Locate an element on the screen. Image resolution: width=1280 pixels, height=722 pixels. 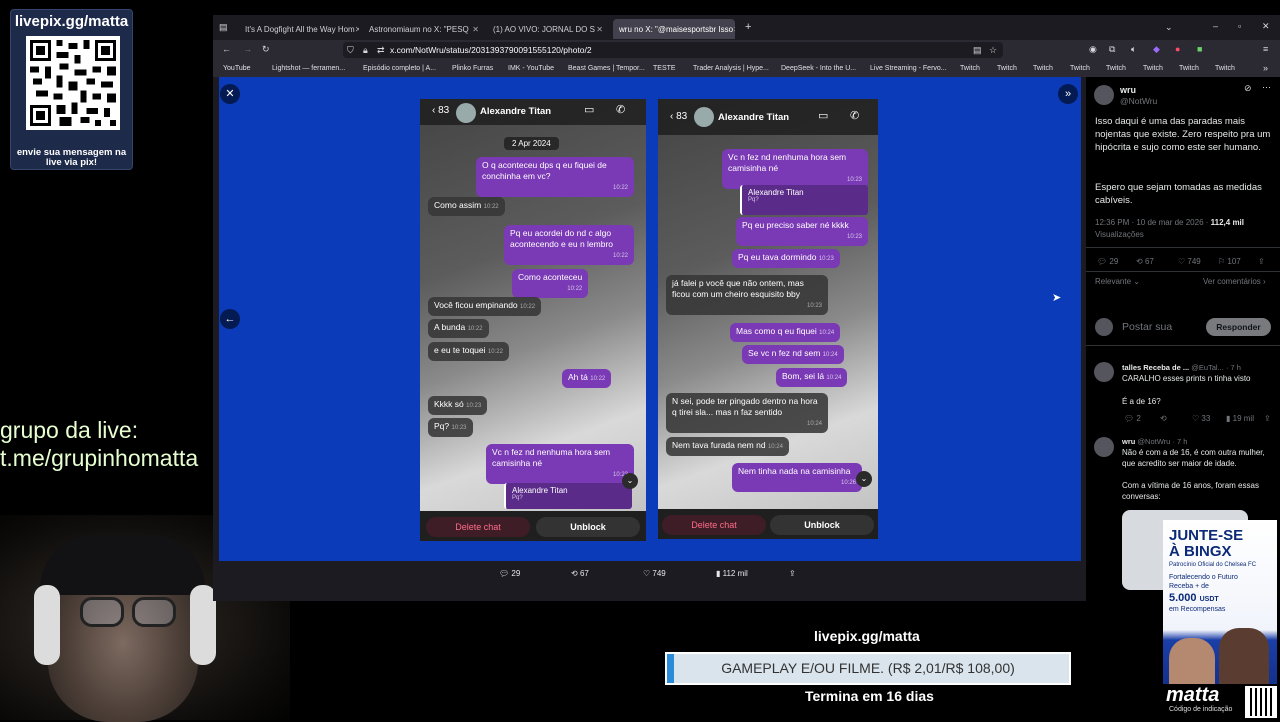
bookmark-youtube: YouTube is located at coordinates (237, 68).